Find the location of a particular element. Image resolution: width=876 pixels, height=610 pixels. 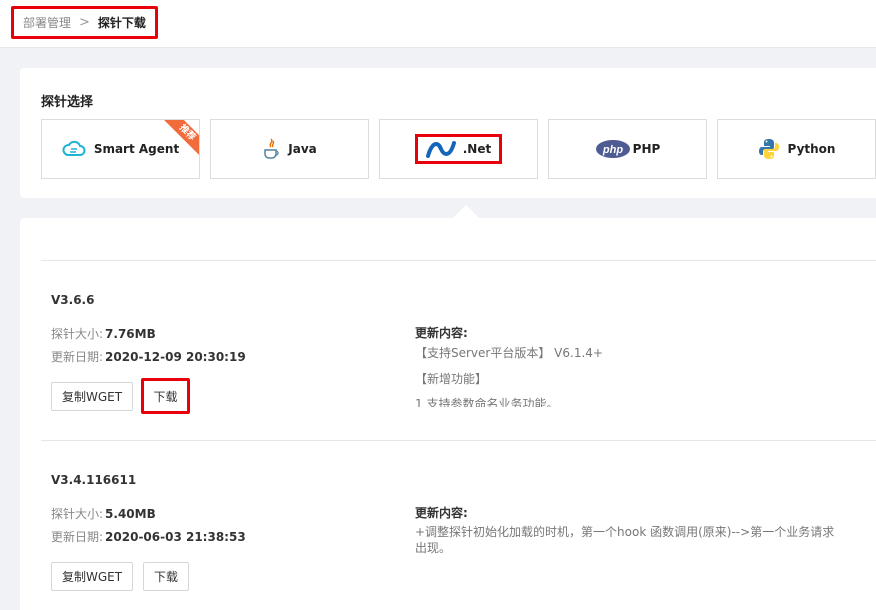

probe-section-title: 探针选择 is located at coordinates (67, 102).